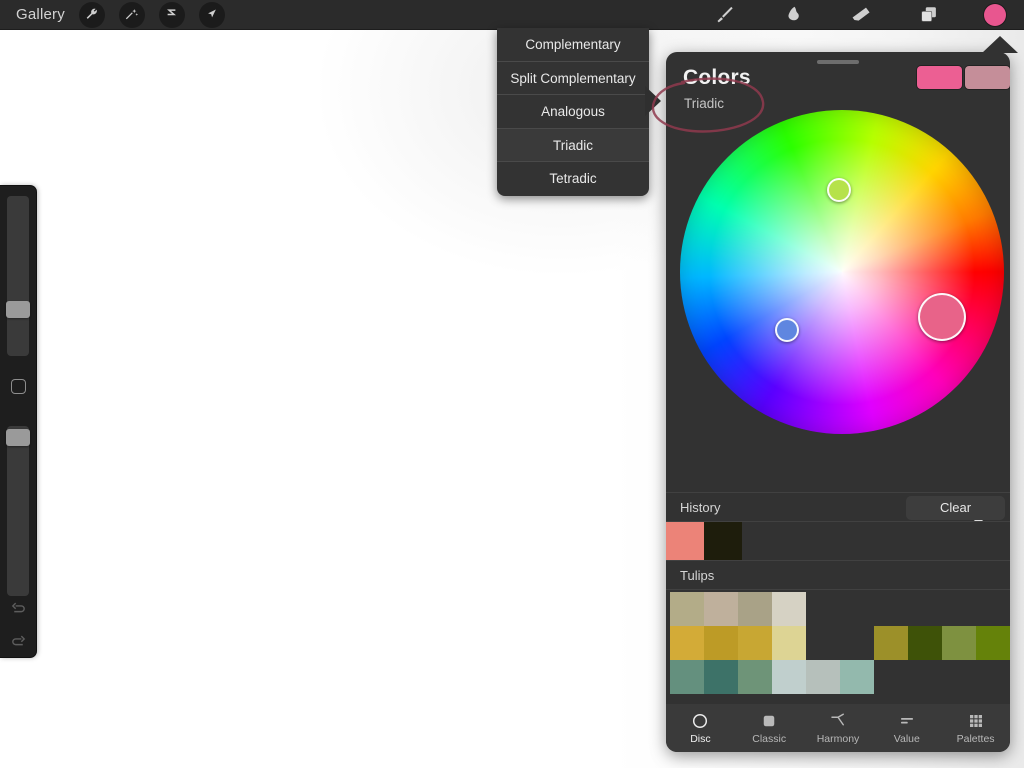 The image size is (1024, 768). Describe the element at coordinates (907, 720) in the screenshot. I see `value-bars-icon` at that location.